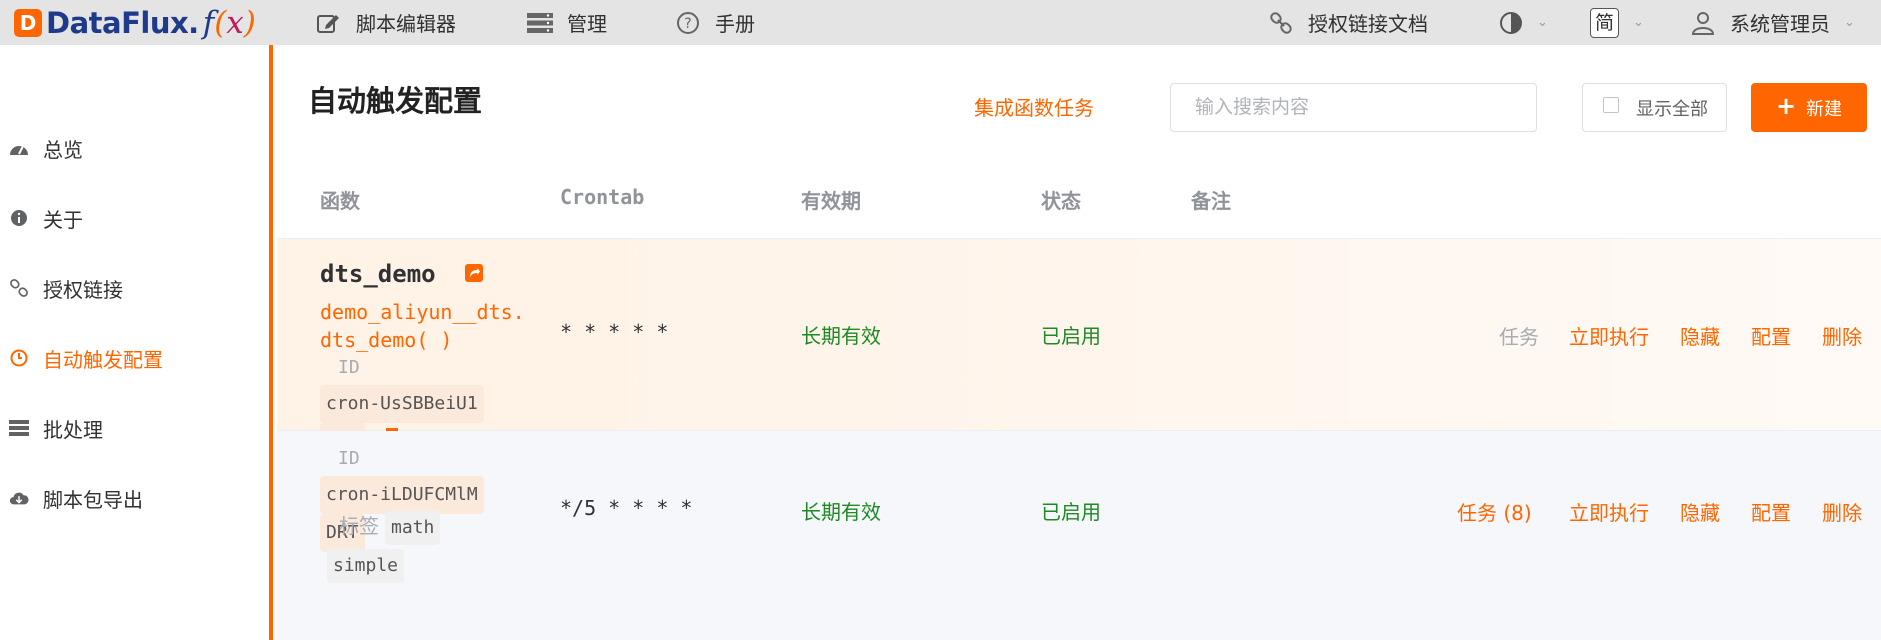 Image resolution: width=1881 pixels, height=640 pixels. I want to click on show-all-label: 显示全部, so click(1672, 109).